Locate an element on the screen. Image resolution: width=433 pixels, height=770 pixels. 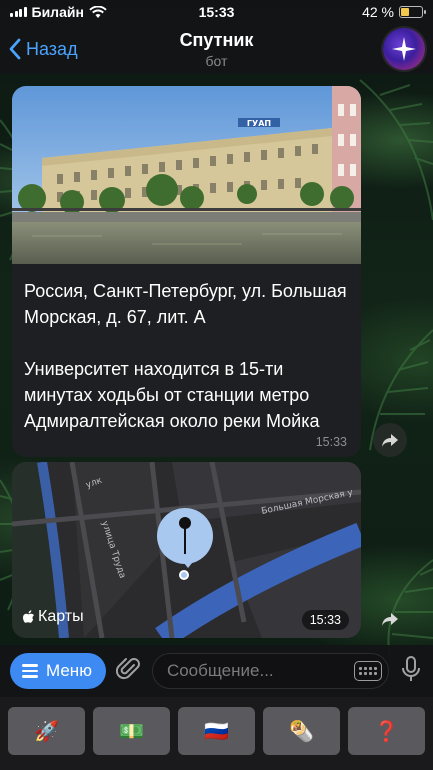
rocket-button: 🚀 is located at coordinates (46, 731).